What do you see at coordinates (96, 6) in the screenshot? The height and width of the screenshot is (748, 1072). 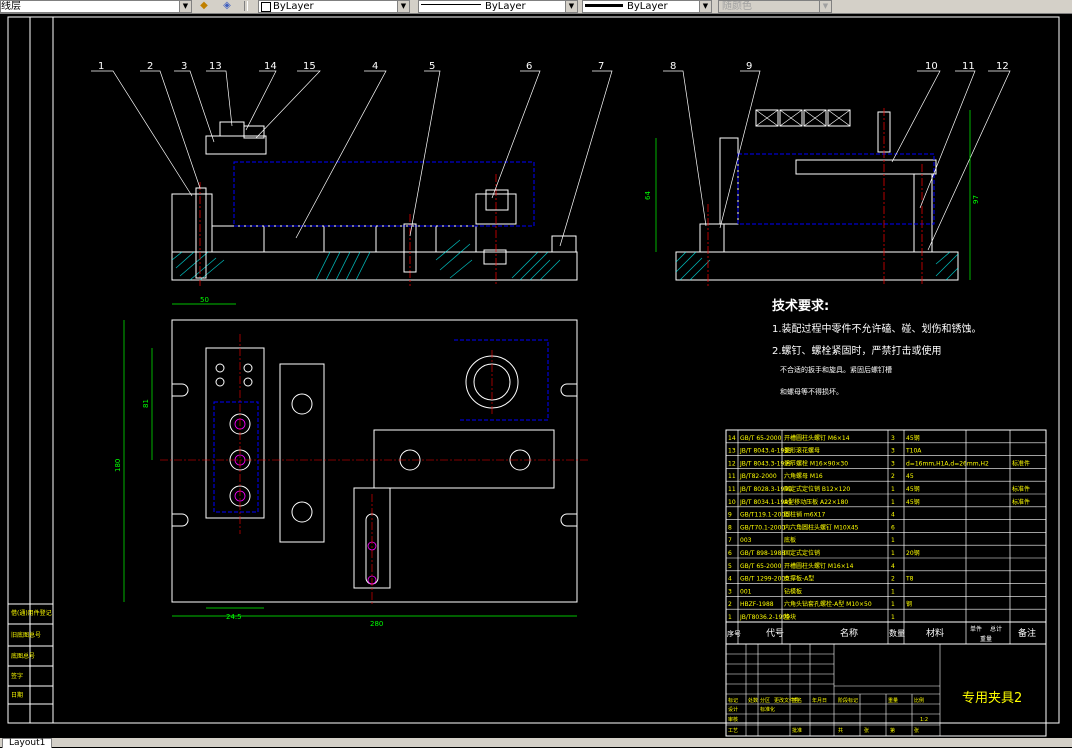 I see `layer-combo: 线层 ▼` at bounding box center [96, 6].